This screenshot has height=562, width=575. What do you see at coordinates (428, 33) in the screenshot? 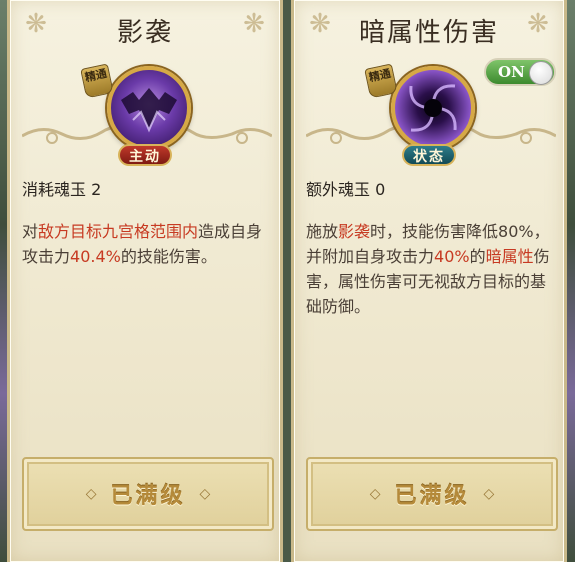
I see `skill-title: 暗属性伤害` at bounding box center [428, 33].